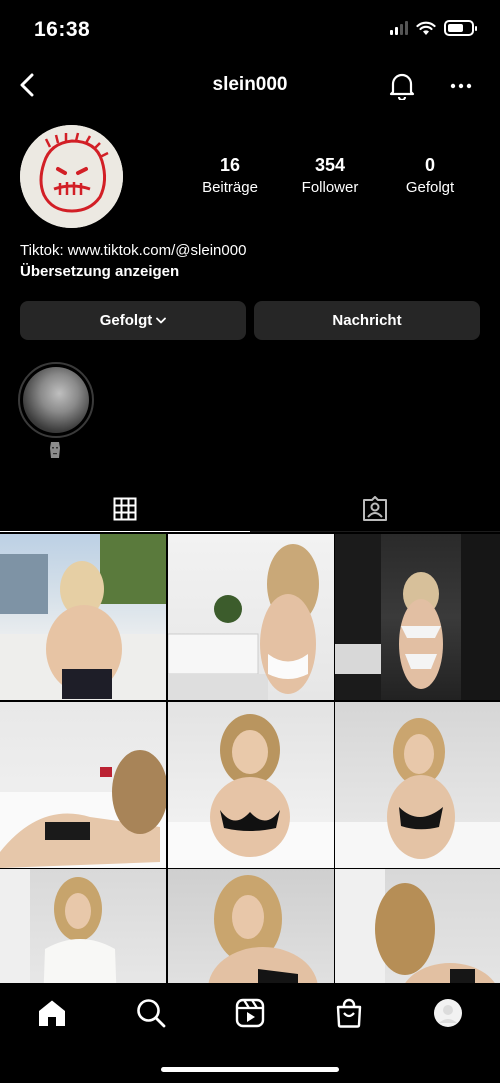 The image size is (500, 1083). I want to click on message-button-label: Nachricht, so click(367, 320).